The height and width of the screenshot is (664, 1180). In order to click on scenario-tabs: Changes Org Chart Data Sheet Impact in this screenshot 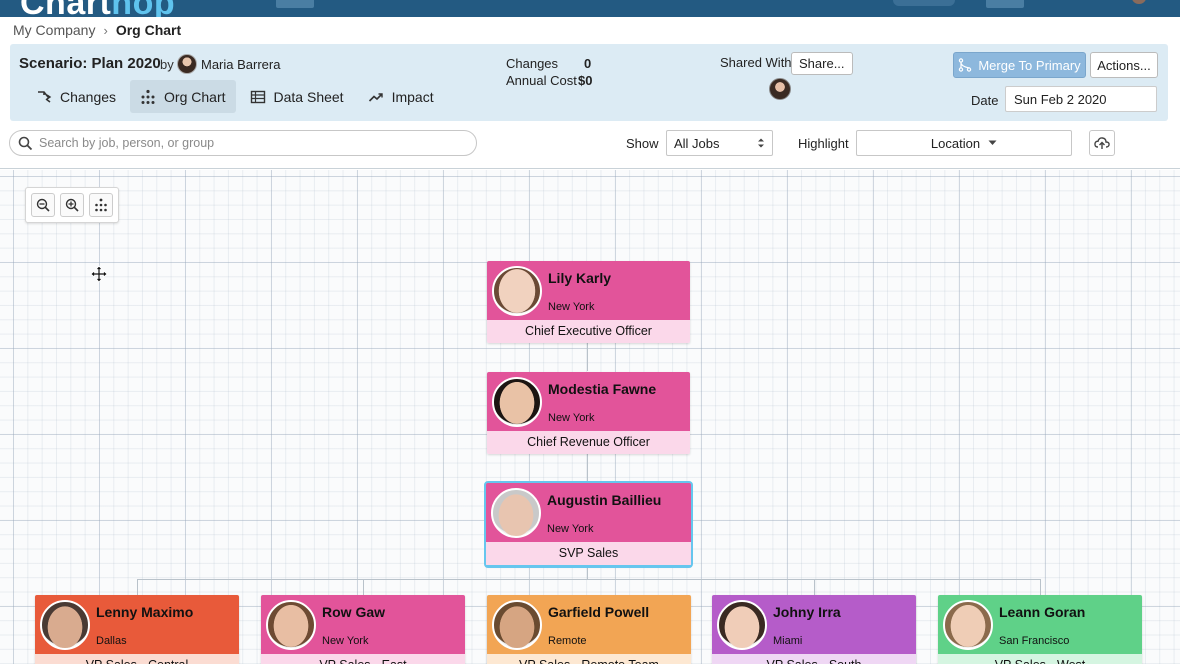, I will do `click(235, 96)`.